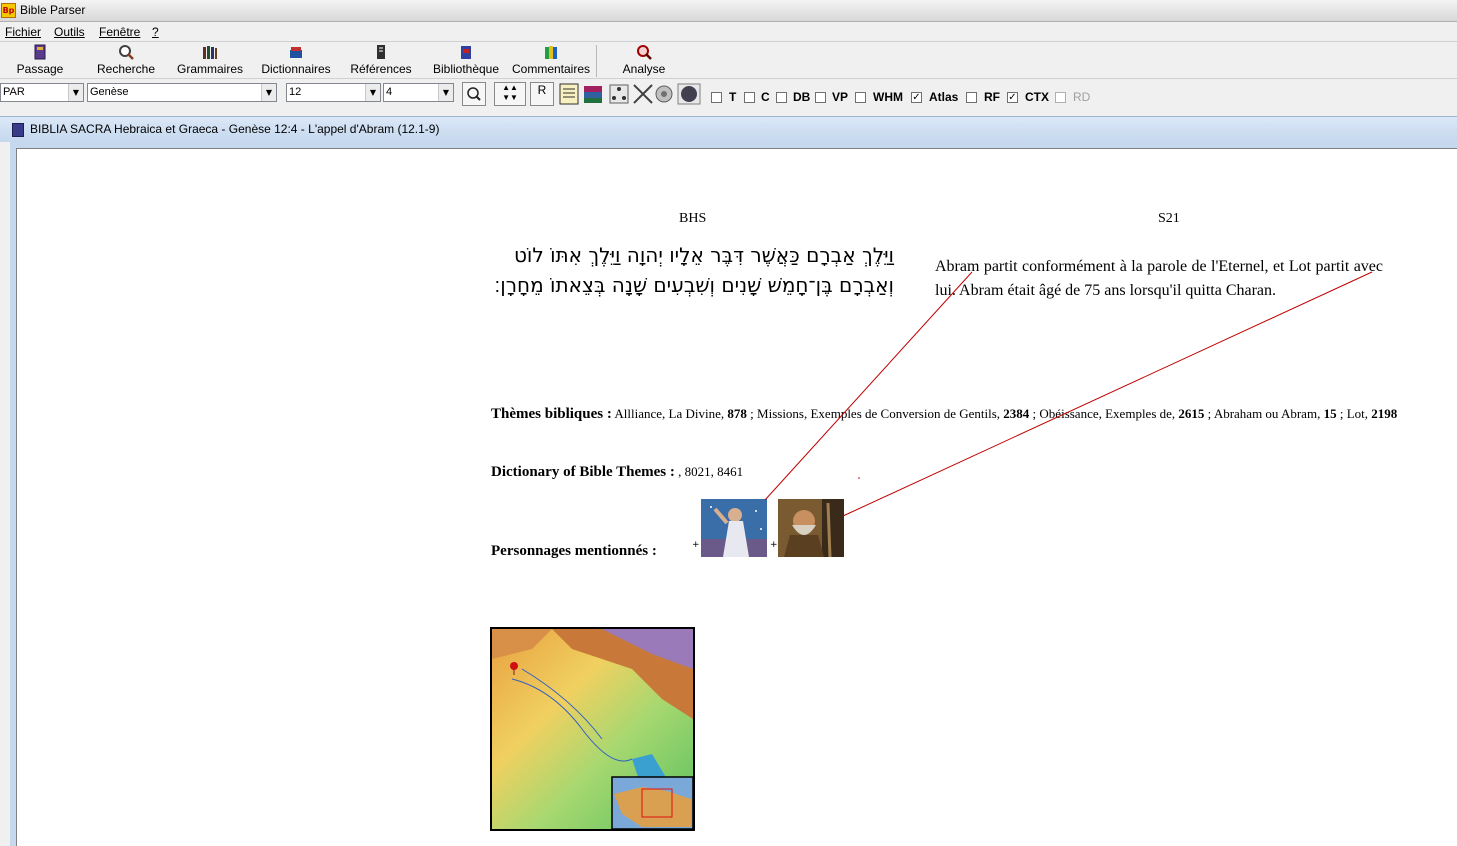 Image resolution: width=1457 pixels, height=846 pixels. I want to click on grammaires-label: Grammaires, so click(209, 69).